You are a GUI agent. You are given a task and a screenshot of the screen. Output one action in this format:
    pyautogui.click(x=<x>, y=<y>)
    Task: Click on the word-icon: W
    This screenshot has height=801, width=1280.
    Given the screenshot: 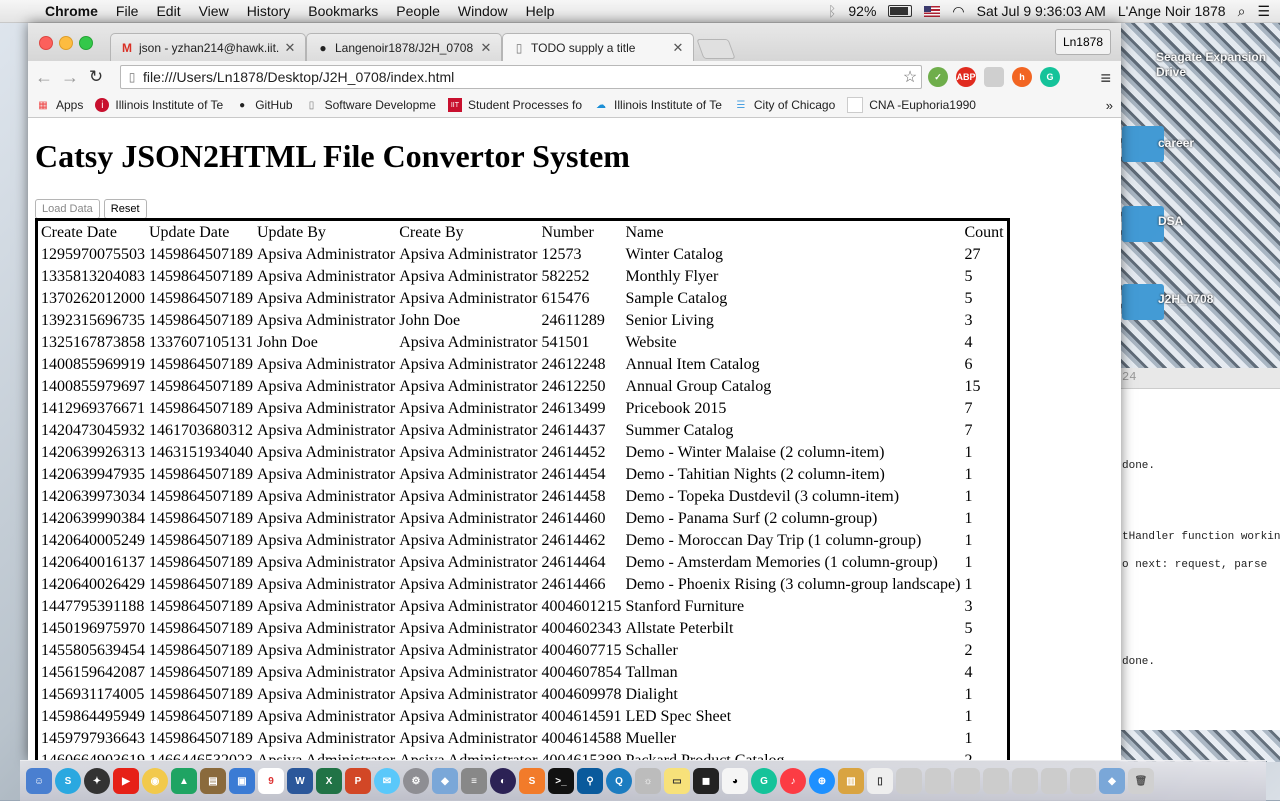 What is the action you would take?
    pyautogui.click(x=300, y=781)
    